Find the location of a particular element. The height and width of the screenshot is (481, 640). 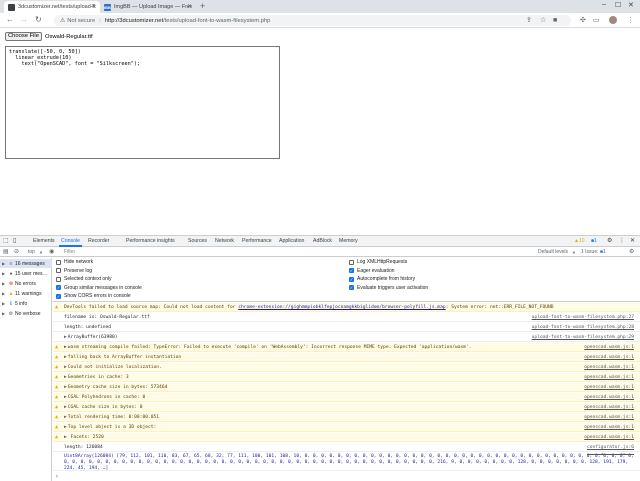

profile-avatar is located at coordinates (613, 20).